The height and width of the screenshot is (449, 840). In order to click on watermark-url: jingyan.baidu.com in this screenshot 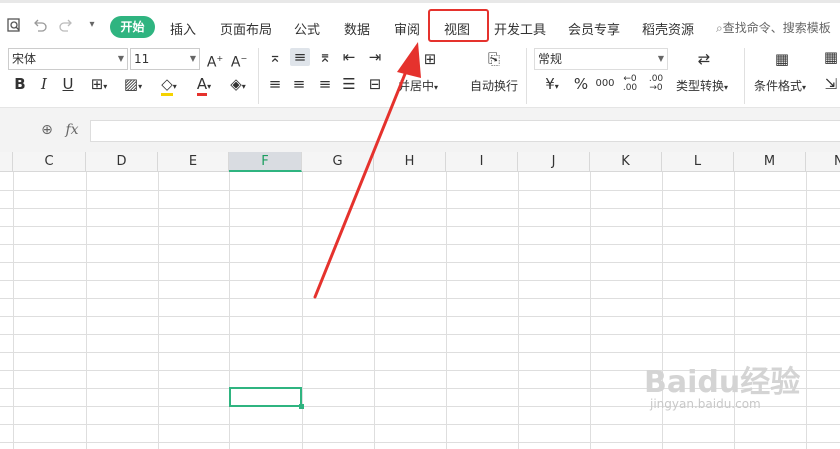, I will do `click(705, 404)`.